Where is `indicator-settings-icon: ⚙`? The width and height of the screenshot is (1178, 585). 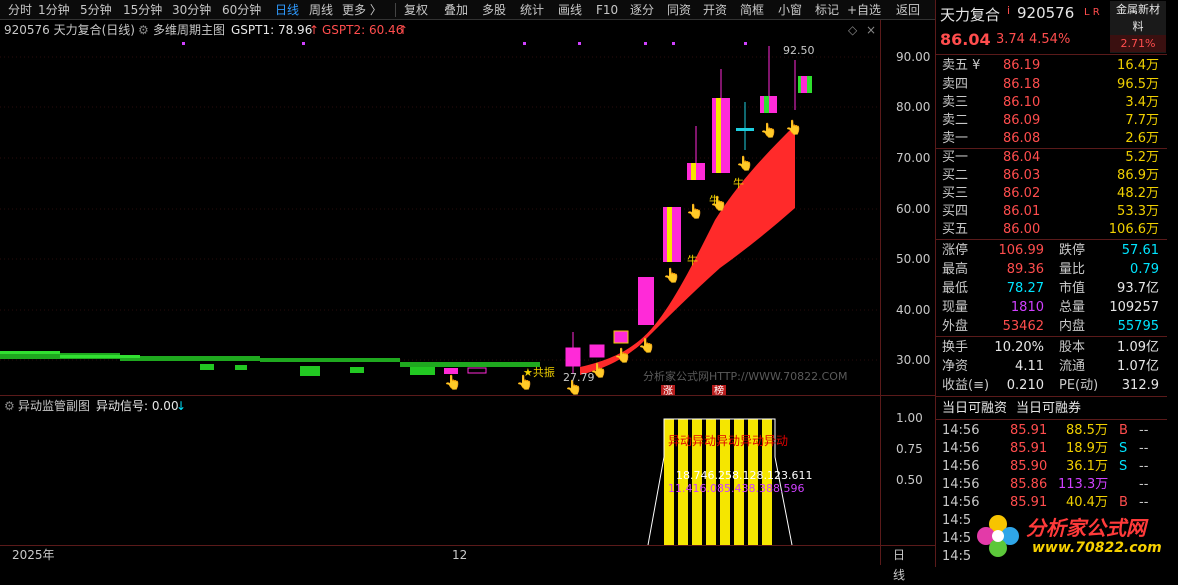 indicator-settings-icon: ⚙ is located at coordinates (143, 30).